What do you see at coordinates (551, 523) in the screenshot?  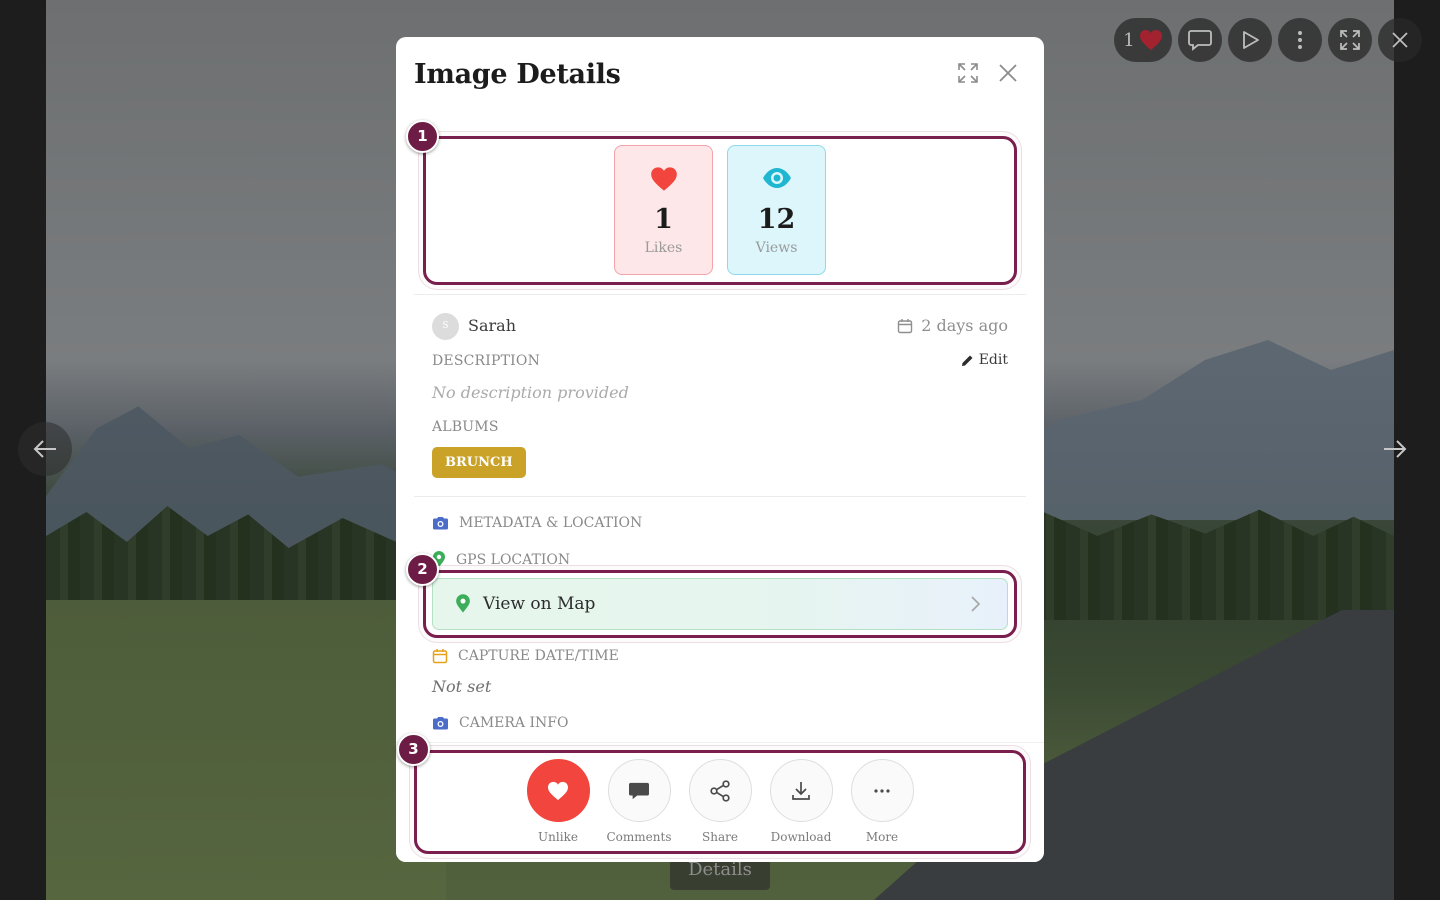 I see `metadata-section-label: METADATA & LOCATION` at bounding box center [551, 523].